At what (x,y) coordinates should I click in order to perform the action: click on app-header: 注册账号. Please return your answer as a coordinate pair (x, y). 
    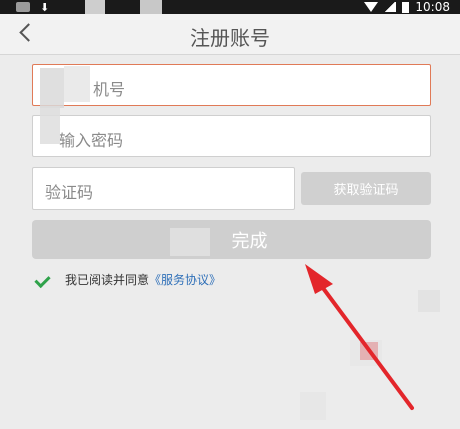
    Looking at the image, I should click on (230, 34).